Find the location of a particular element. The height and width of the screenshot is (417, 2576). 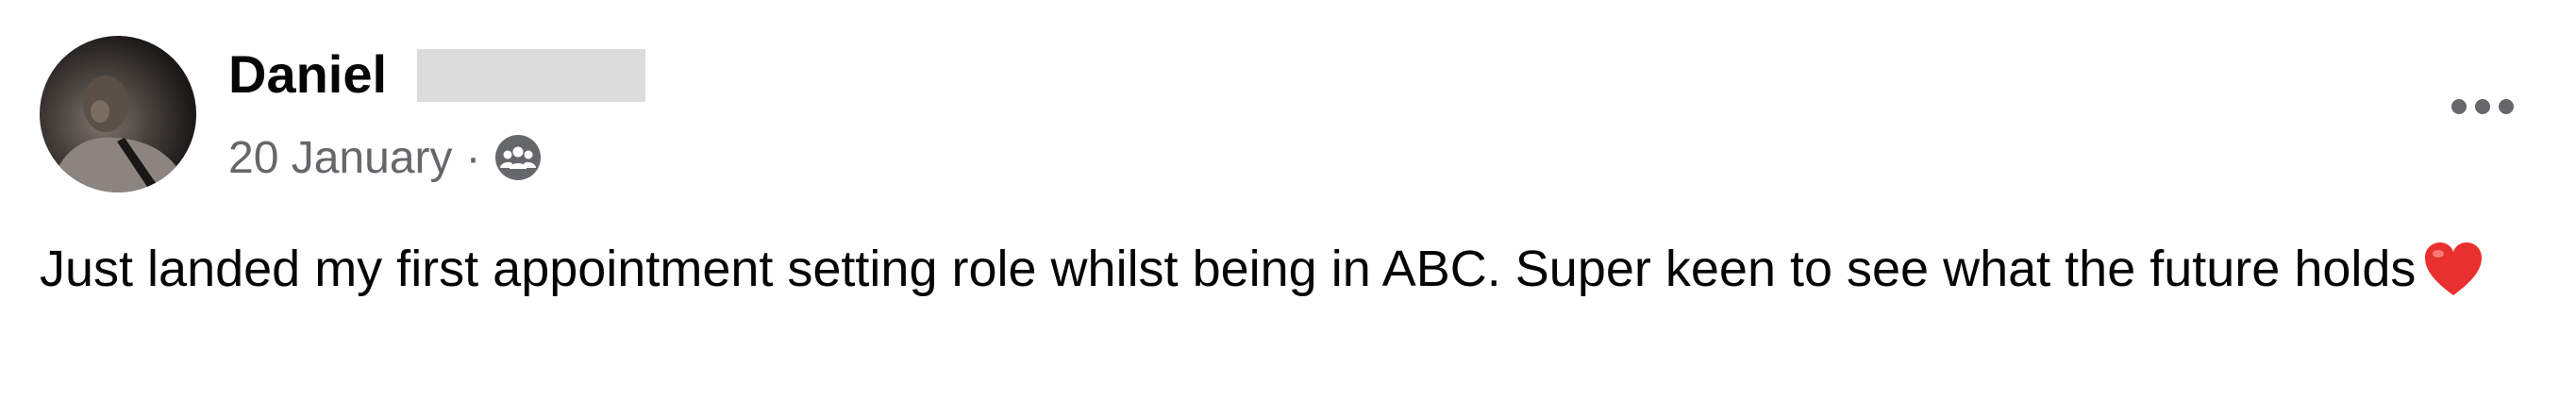

avatar is located at coordinates (118, 114).